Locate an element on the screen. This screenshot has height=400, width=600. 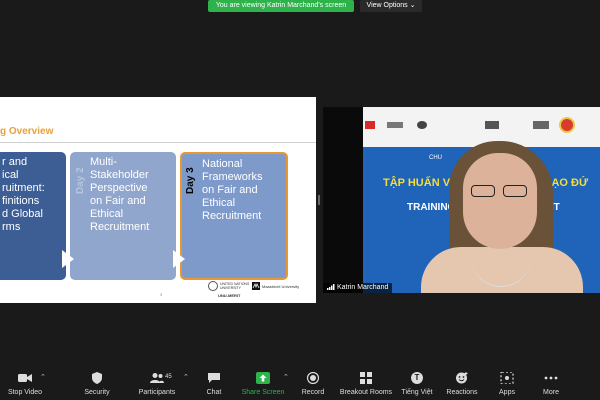
national-emblem-icon is located at coordinates (567, 125).